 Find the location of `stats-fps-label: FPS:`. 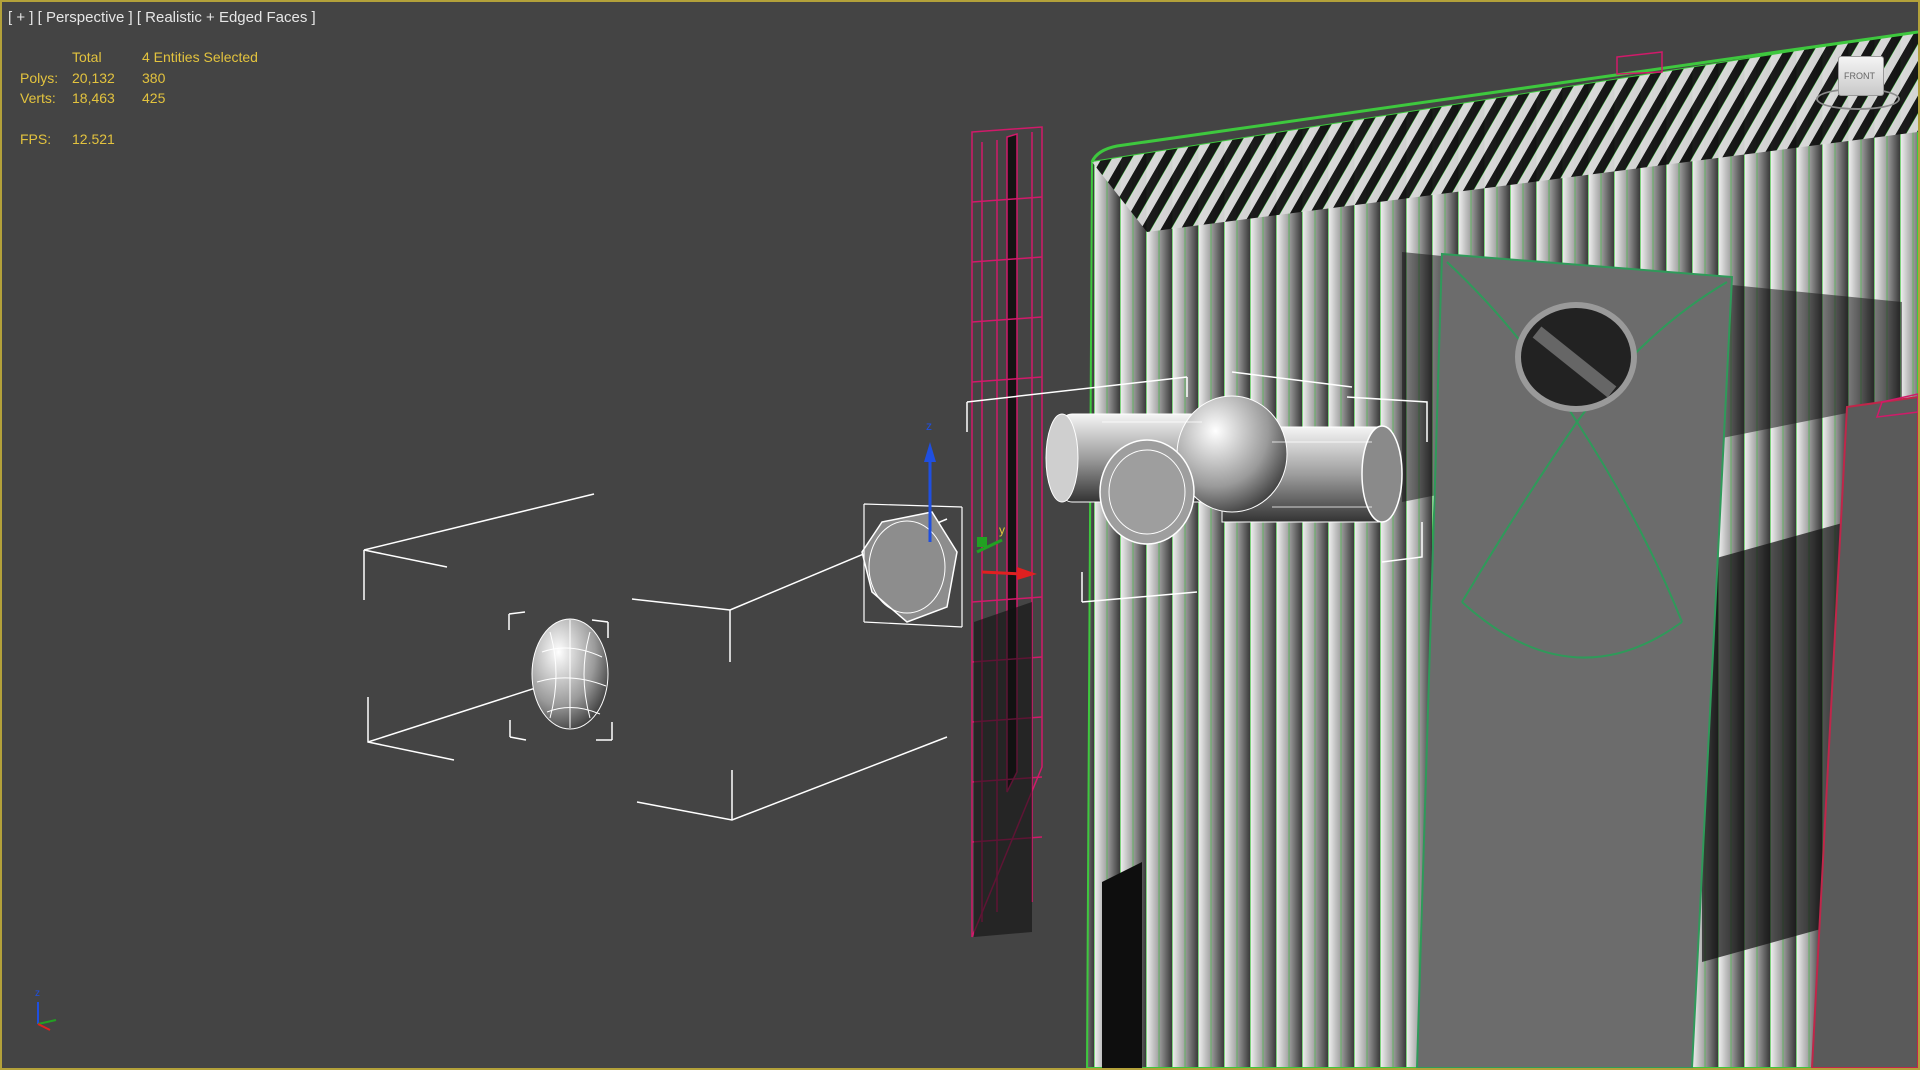

stats-fps-label: FPS: is located at coordinates (36, 138).